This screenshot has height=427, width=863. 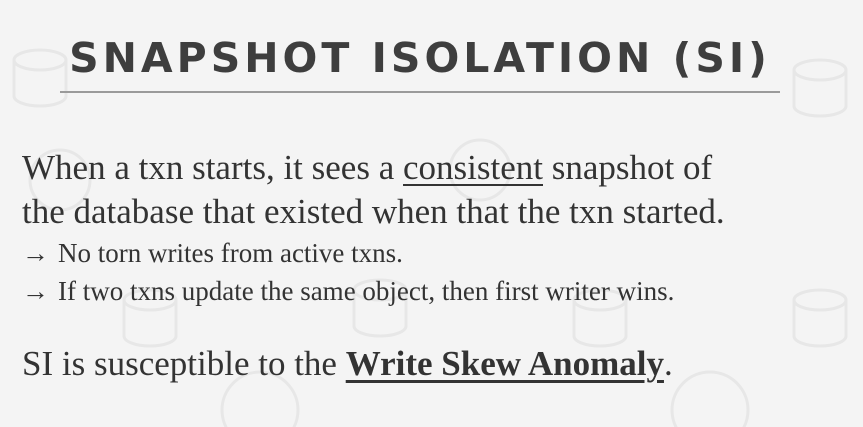 I want to click on bullet-item: → No torn writes from active txns., so click(x=437, y=253).